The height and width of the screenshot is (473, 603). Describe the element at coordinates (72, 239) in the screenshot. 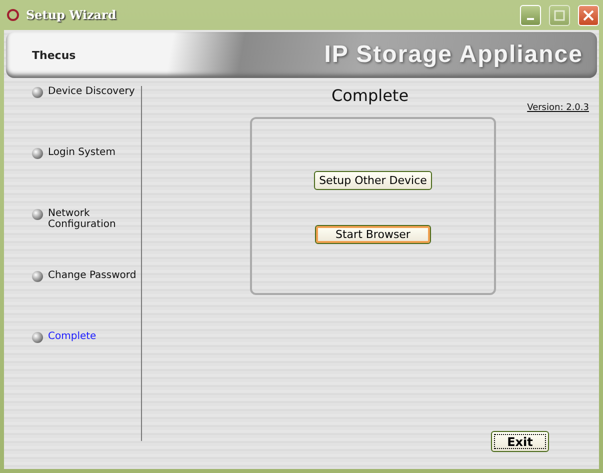

I see `step-item: Network Configuration` at that location.